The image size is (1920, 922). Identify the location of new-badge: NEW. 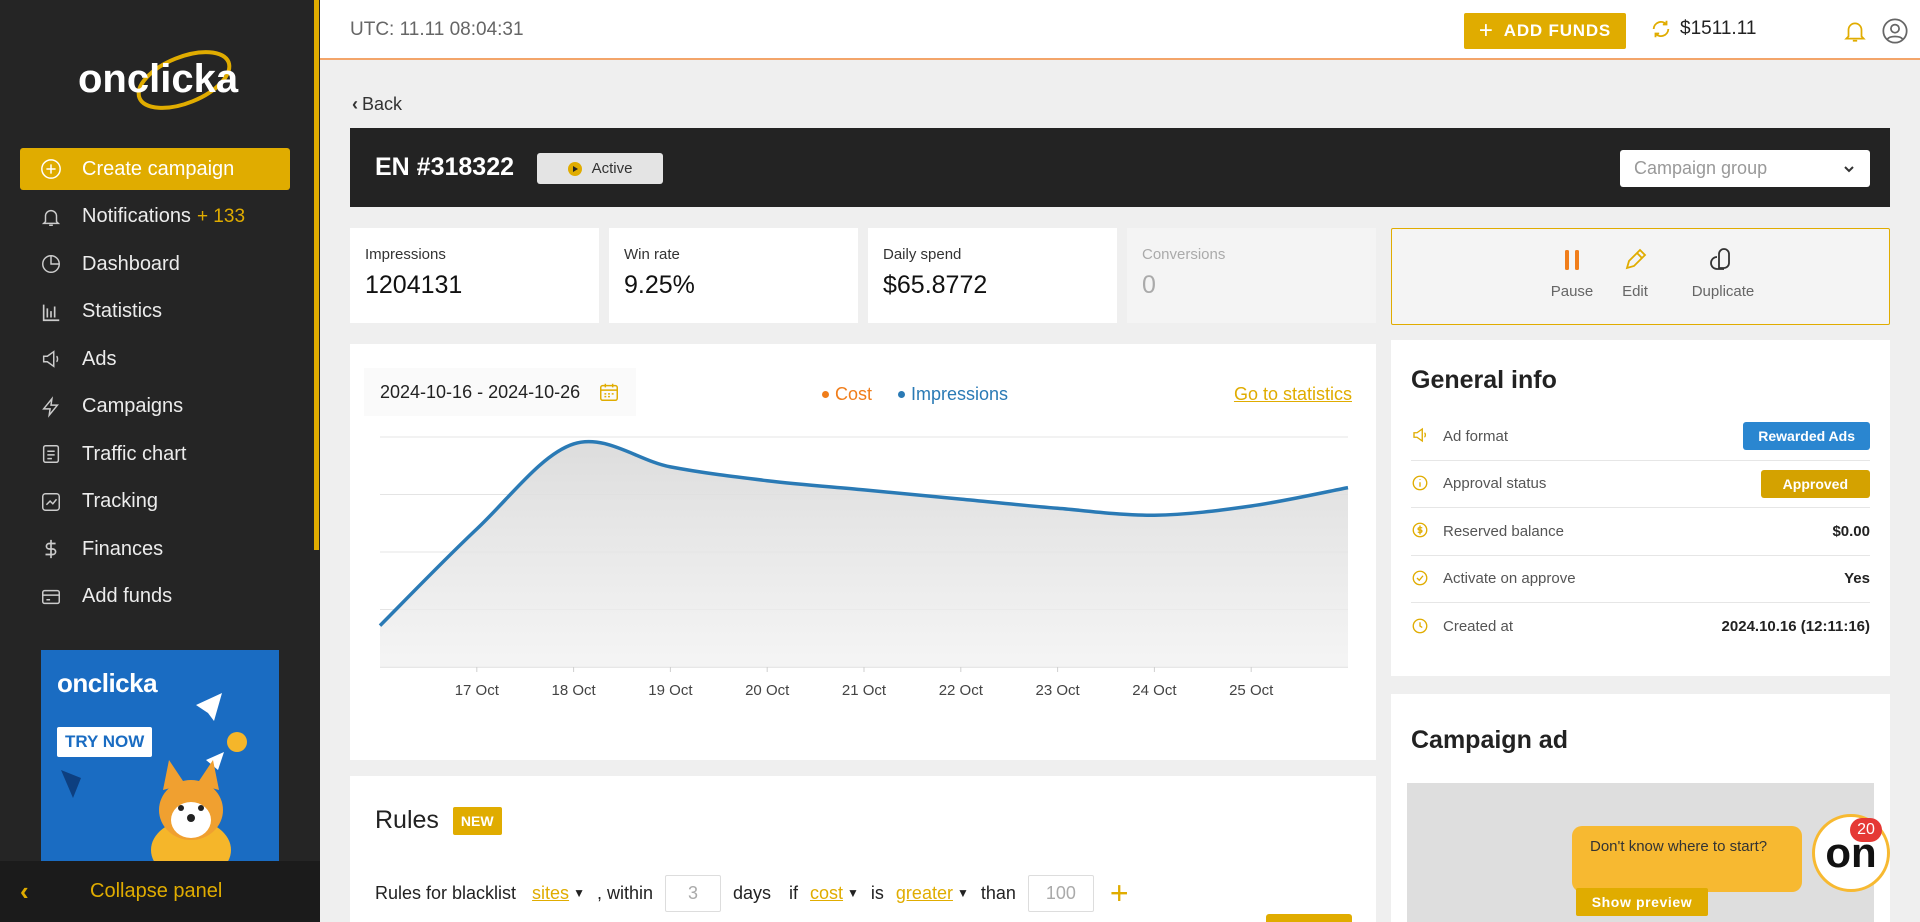
(477, 820).